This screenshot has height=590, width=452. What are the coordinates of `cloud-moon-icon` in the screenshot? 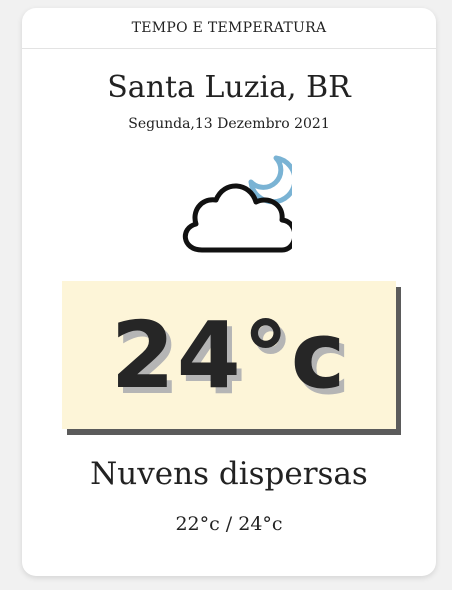 It's located at (235, 203).